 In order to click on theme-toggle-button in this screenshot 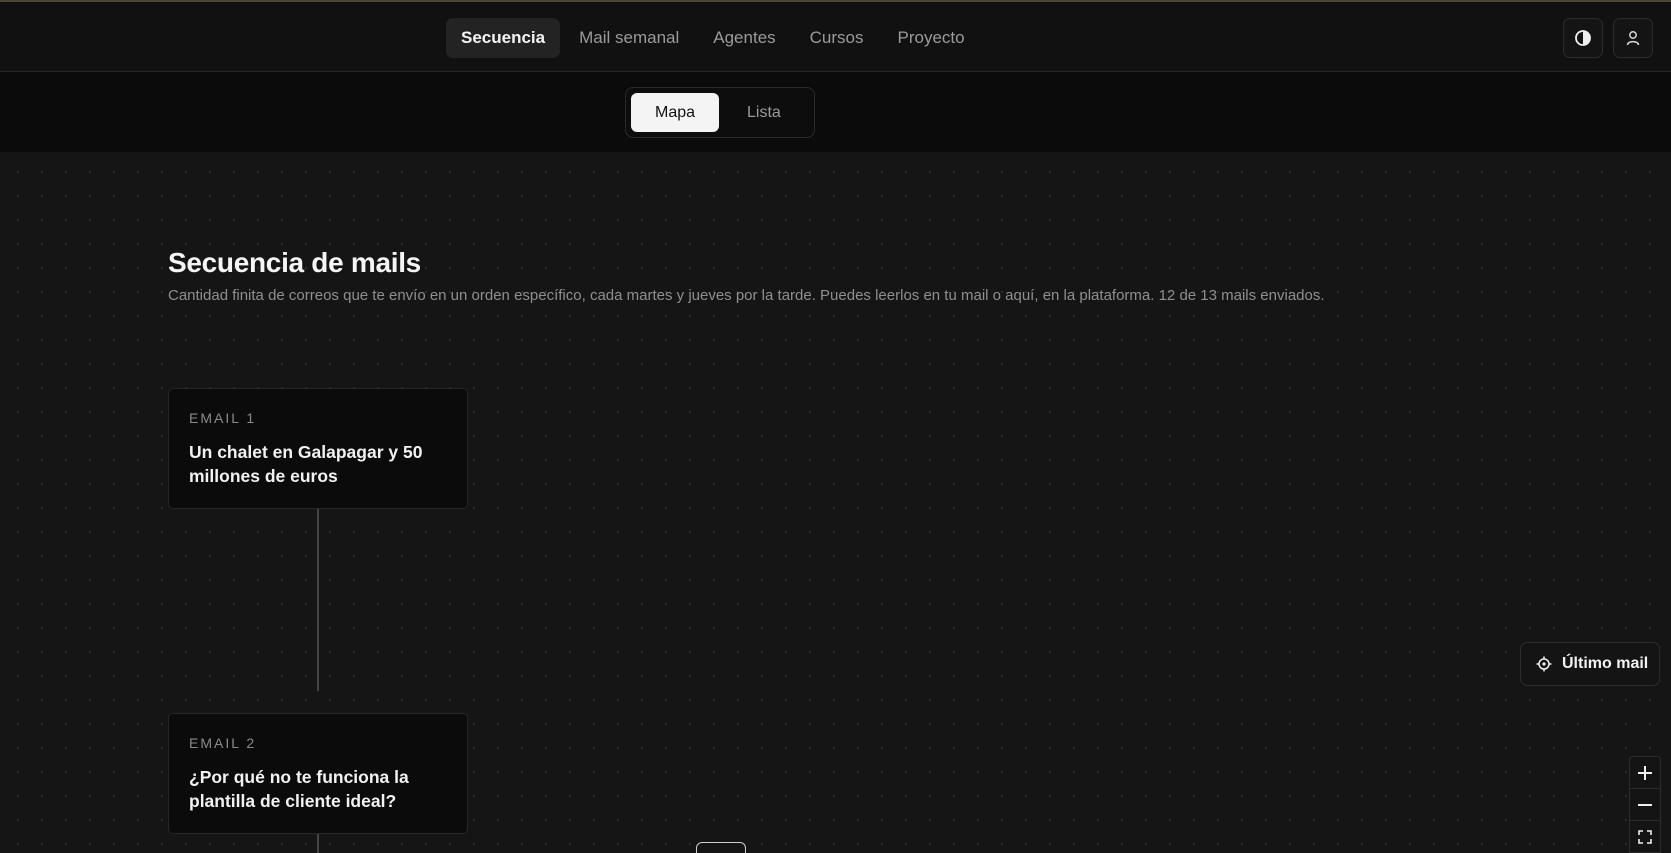, I will do `click(1583, 38)`.